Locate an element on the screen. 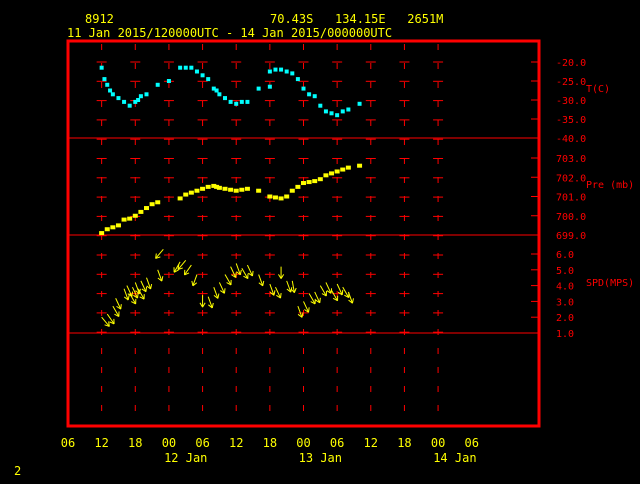 This screenshot has height=484, width=640. pressure-tick-label: 700.0 is located at coordinates (571, 217).